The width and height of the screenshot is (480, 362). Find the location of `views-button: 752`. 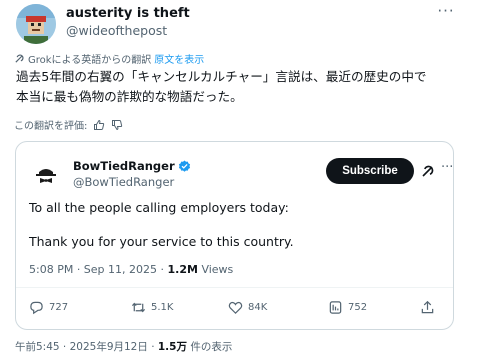

views-button: 752 is located at coordinates (347, 307).